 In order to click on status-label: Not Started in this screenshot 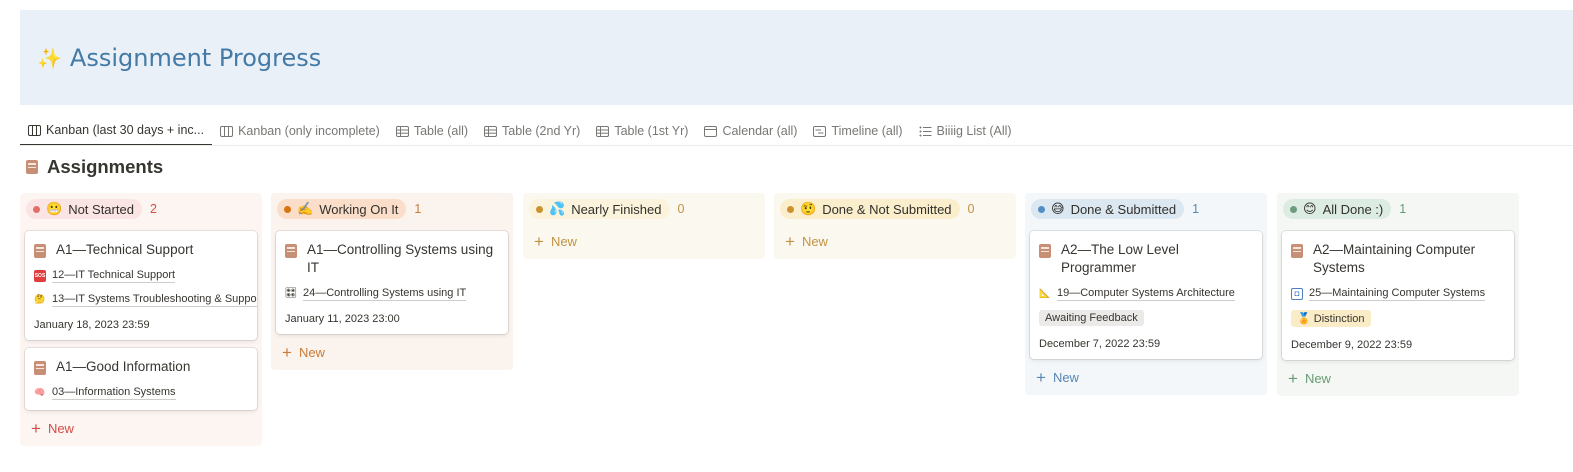, I will do `click(101, 209)`.